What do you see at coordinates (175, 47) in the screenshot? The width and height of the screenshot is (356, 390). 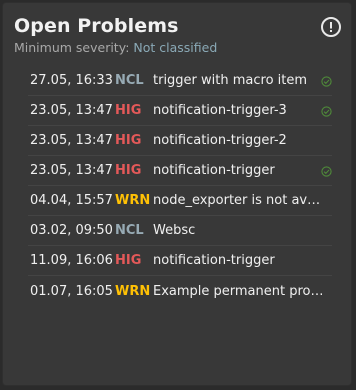 I see `subtitle-severity-value: Not classified` at bounding box center [175, 47].